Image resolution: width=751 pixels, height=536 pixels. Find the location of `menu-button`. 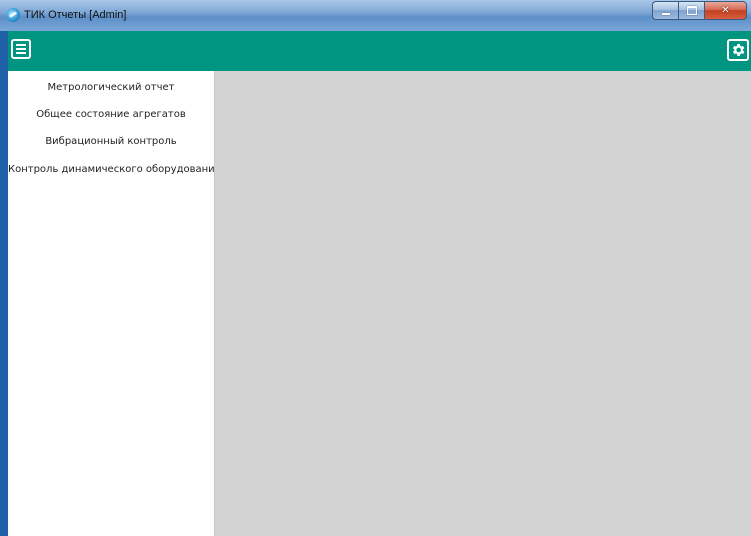

menu-button is located at coordinates (21, 49).